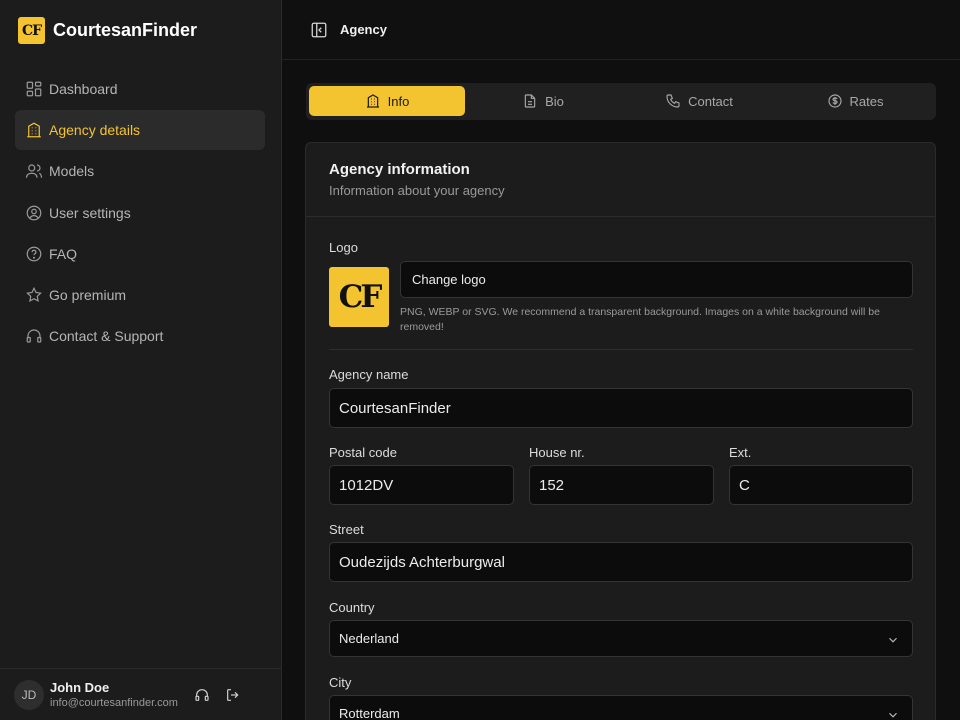  I want to click on user-circle-icon, so click(34, 213).